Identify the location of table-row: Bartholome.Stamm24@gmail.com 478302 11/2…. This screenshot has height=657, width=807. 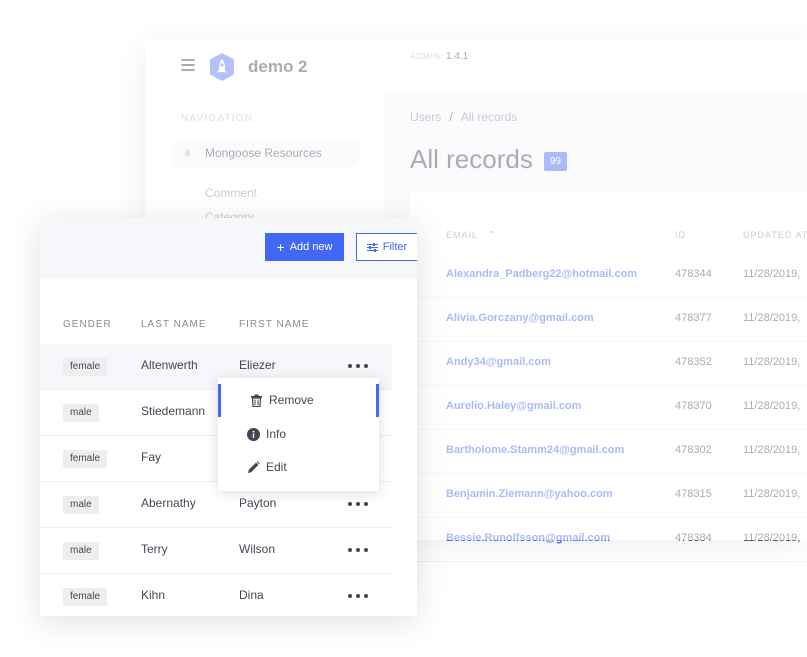
(608, 452).